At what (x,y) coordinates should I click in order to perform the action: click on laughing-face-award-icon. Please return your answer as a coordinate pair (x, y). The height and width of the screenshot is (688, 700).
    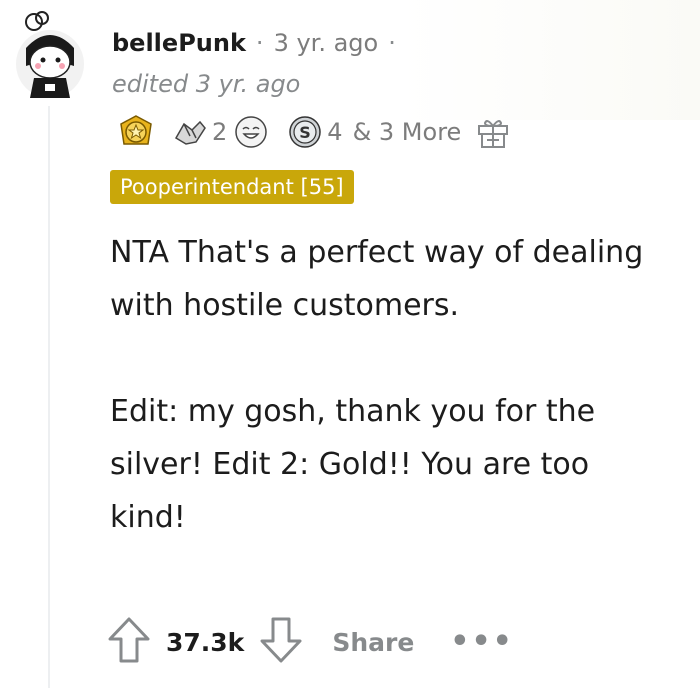
    Looking at the image, I should click on (251, 132).